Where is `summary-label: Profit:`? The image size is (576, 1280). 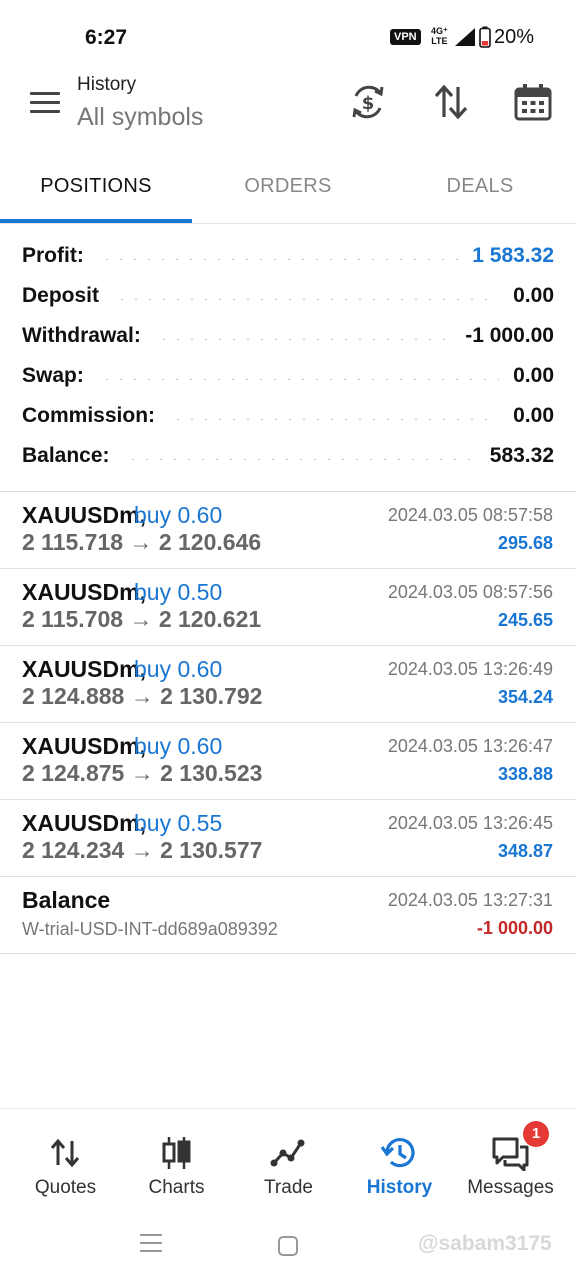 summary-label: Profit: is located at coordinates (53, 255).